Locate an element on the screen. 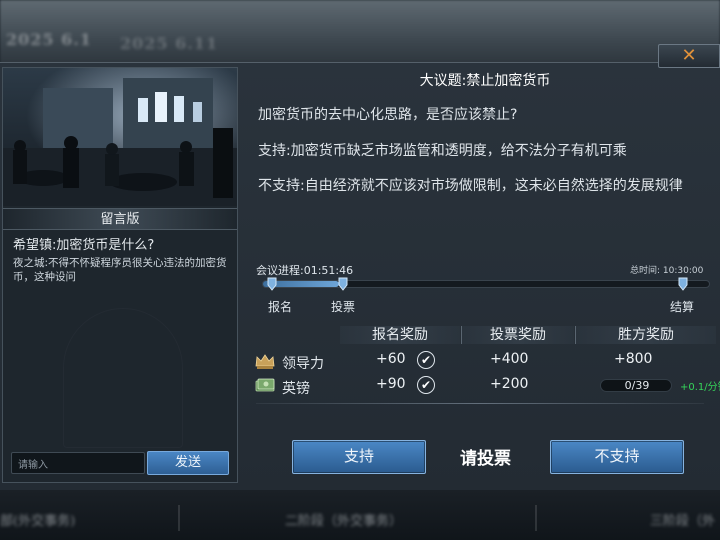 This screenshot has height=540, width=720. message-title: 希望镇:加密货币是什么? is located at coordinates (84, 245).